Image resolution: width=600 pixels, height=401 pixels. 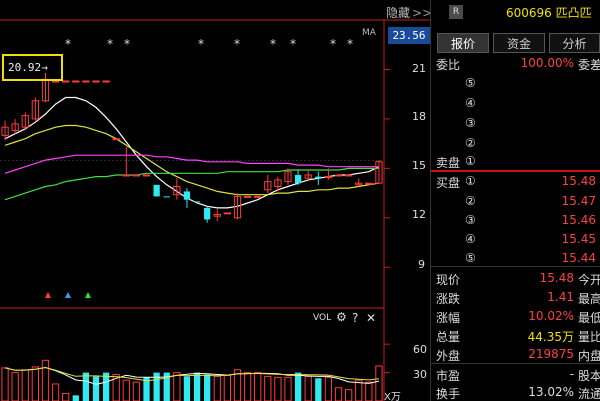 What do you see at coordinates (578, 239) in the screenshot?
I see `buy-level-price: 15.45` at bounding box center [578, 239].